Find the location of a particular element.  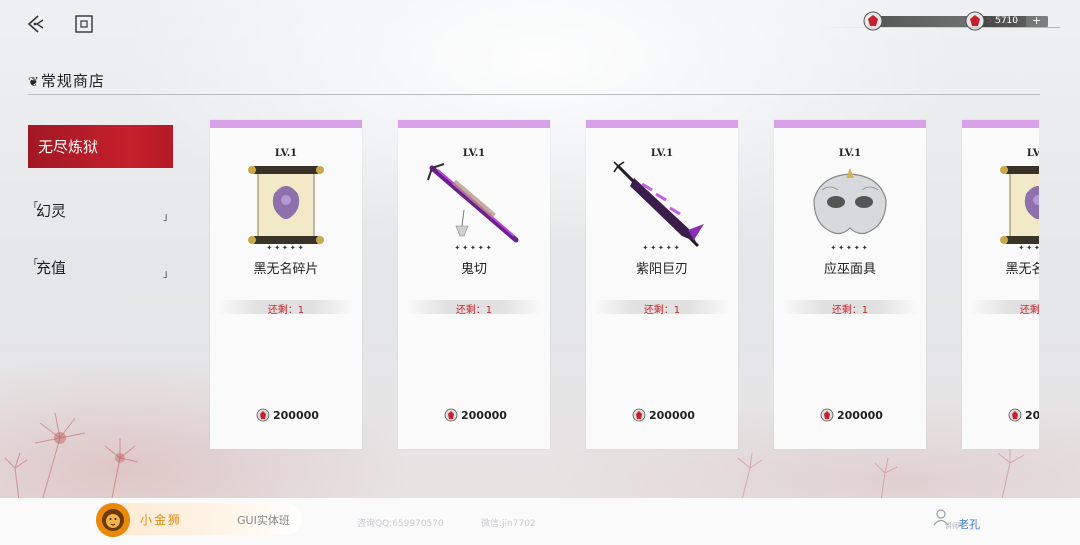

sword-icon is located at coordinates (473, 203).